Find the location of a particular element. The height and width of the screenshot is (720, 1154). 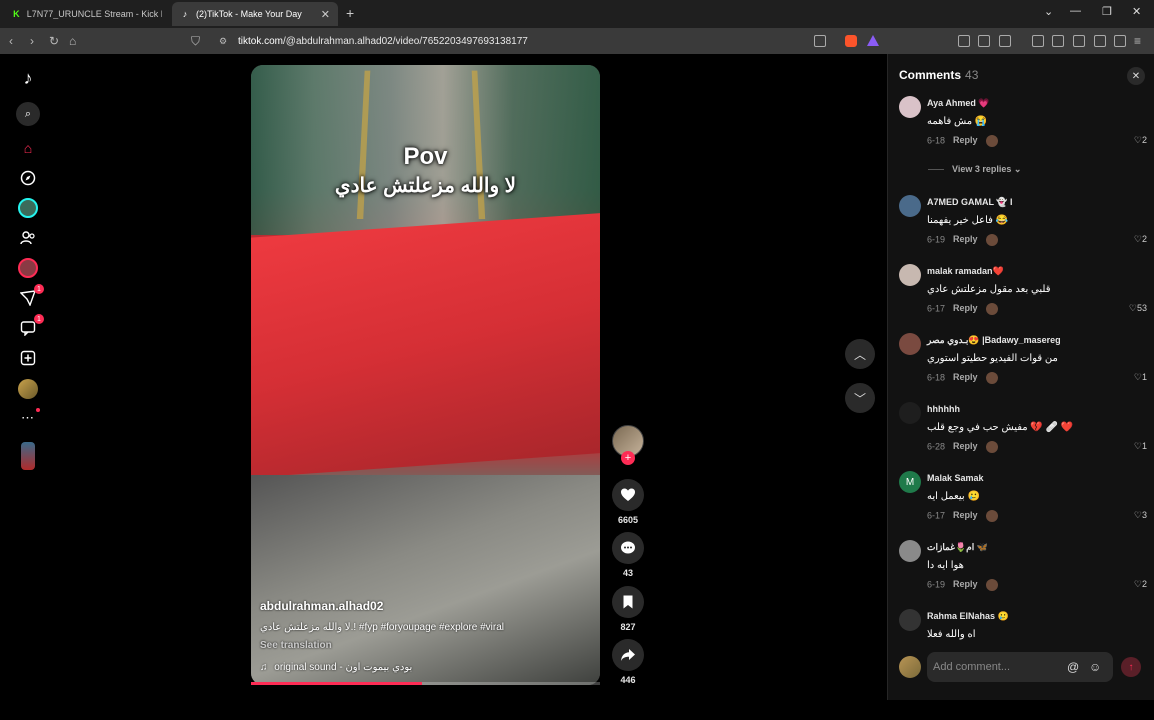

tab-list-chevron-icon: ⌄ is located at coordinates (1048, 11).